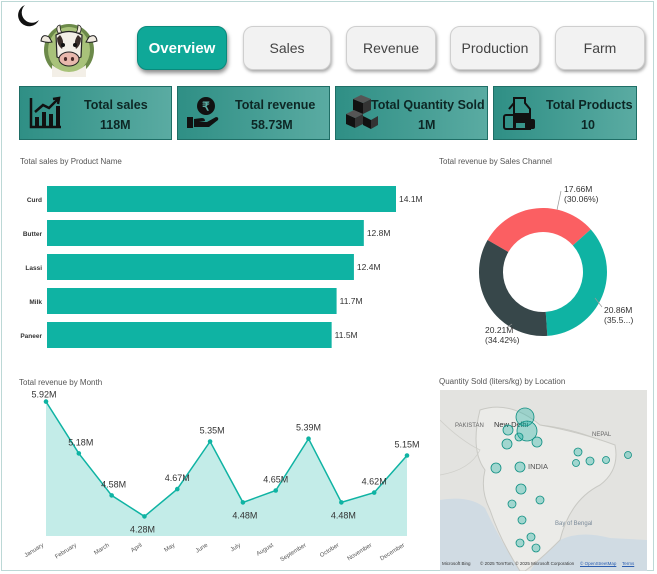  I want to click on kpi-total-products-label: Total Products, so click(589, 105).